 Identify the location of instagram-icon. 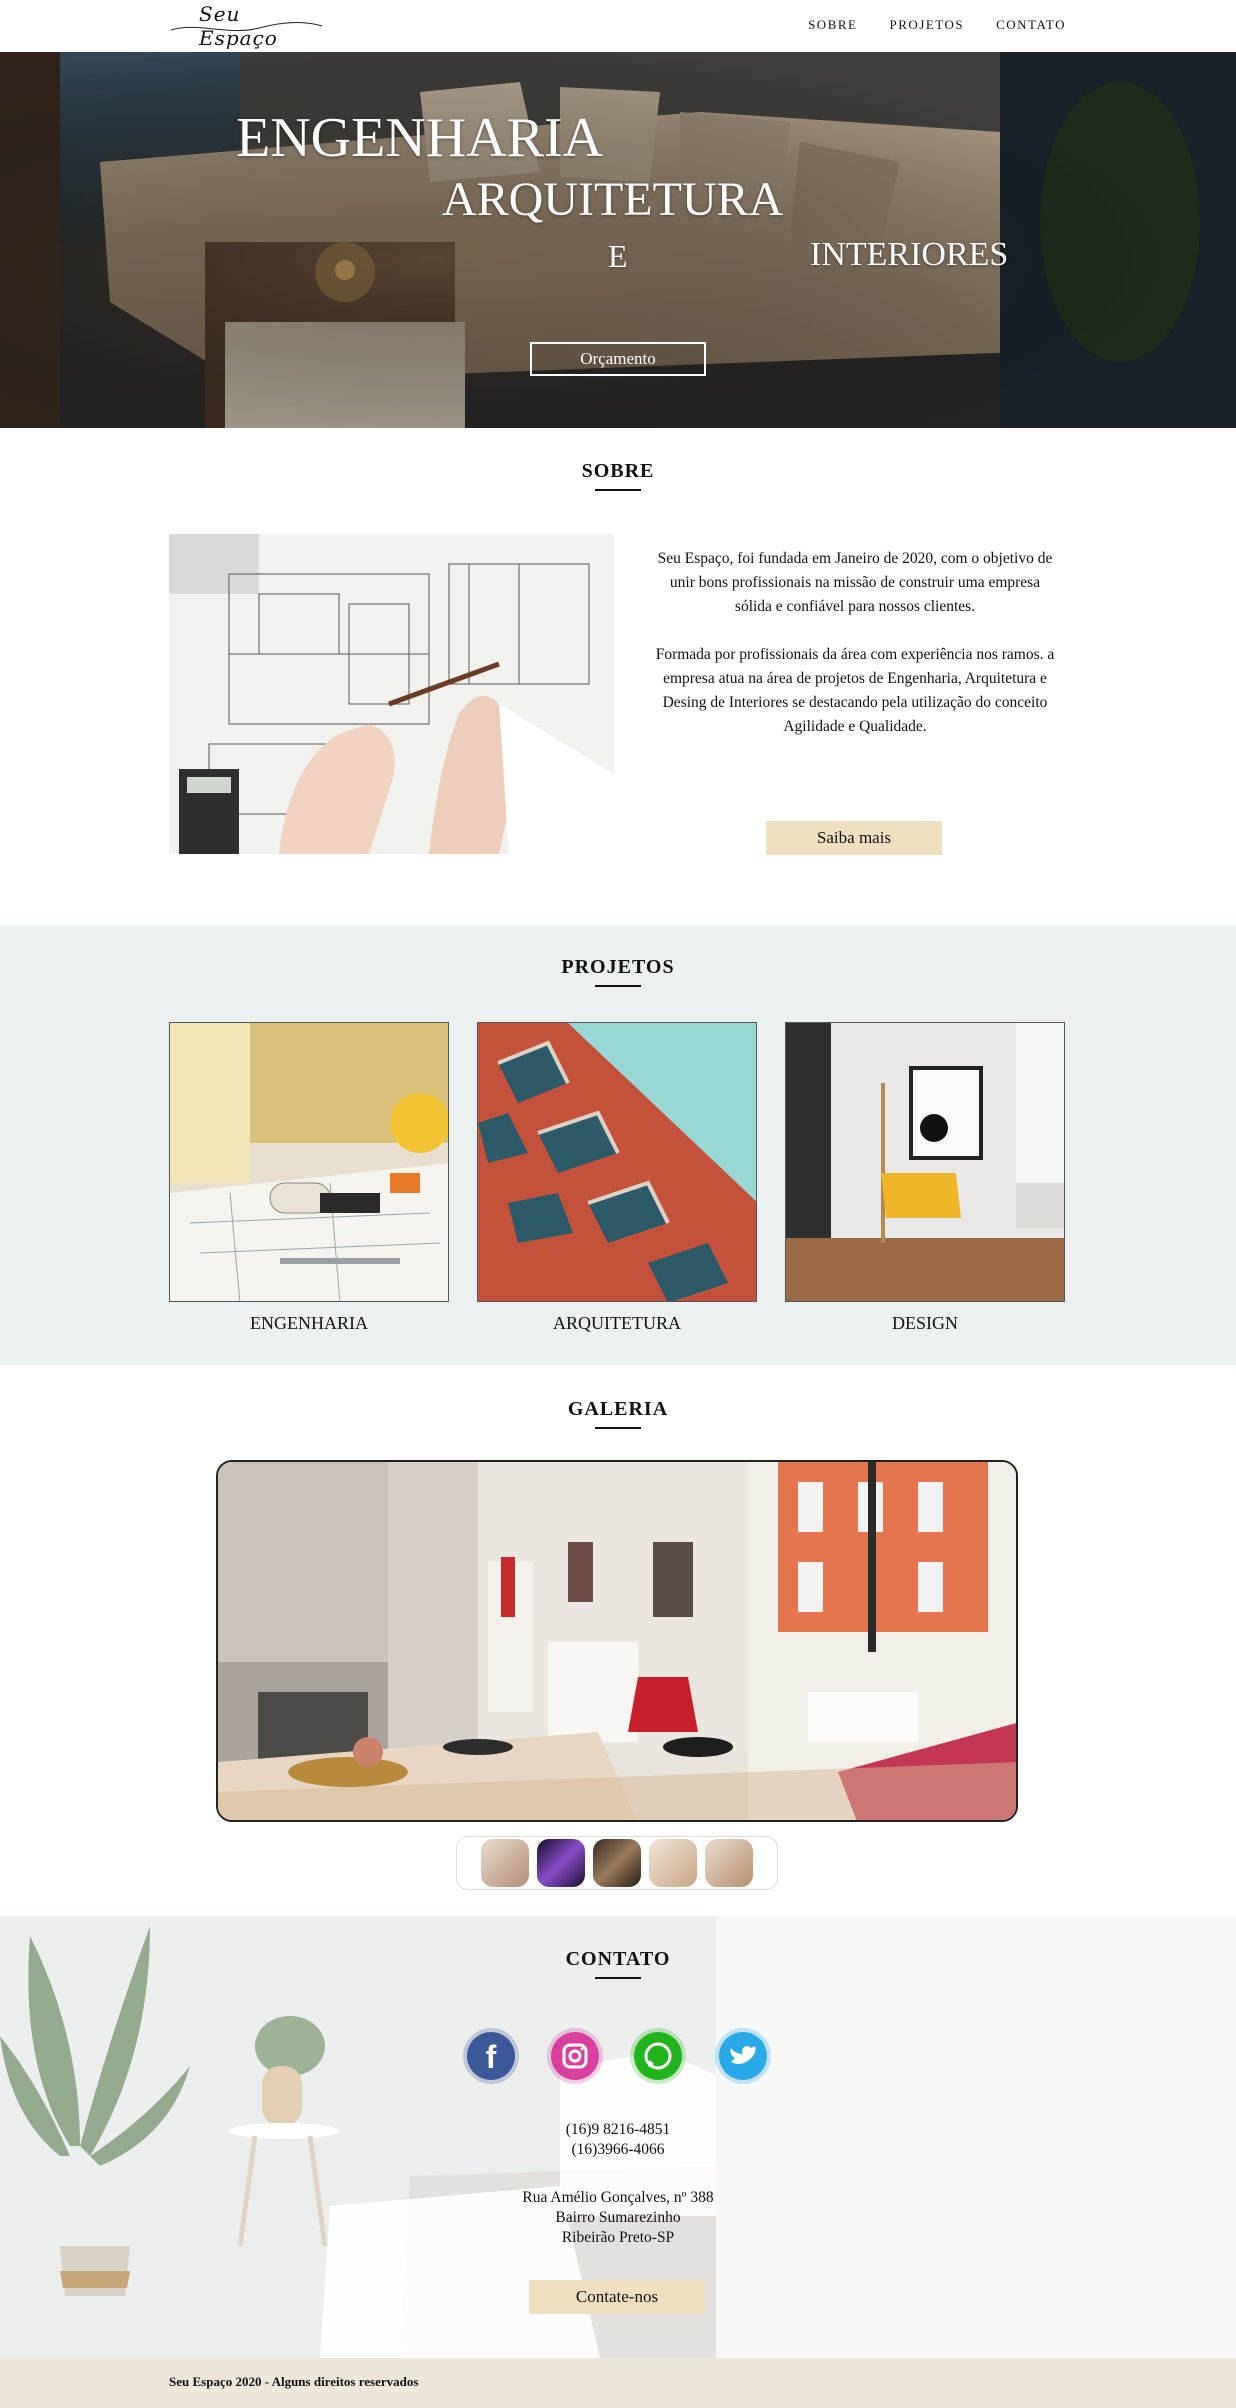
(575, 2056).